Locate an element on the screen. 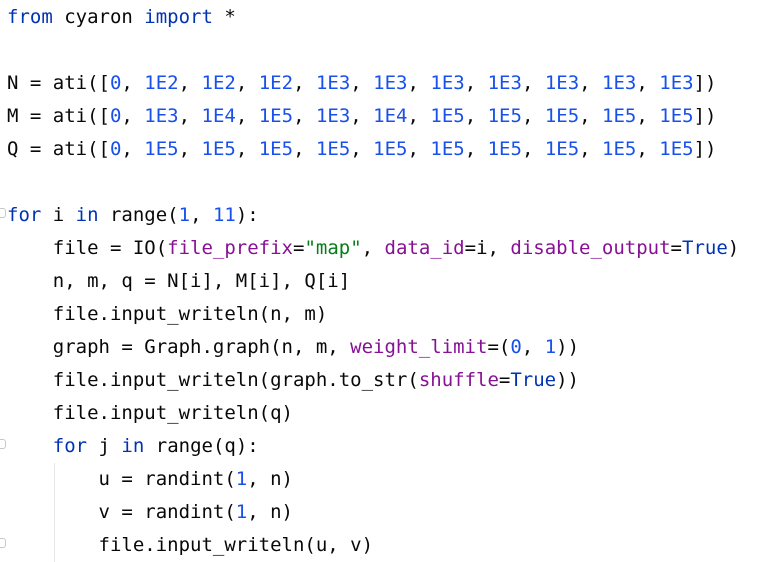  code-line: file.input_writeln(n, m) is located at coordinates (167, 314).